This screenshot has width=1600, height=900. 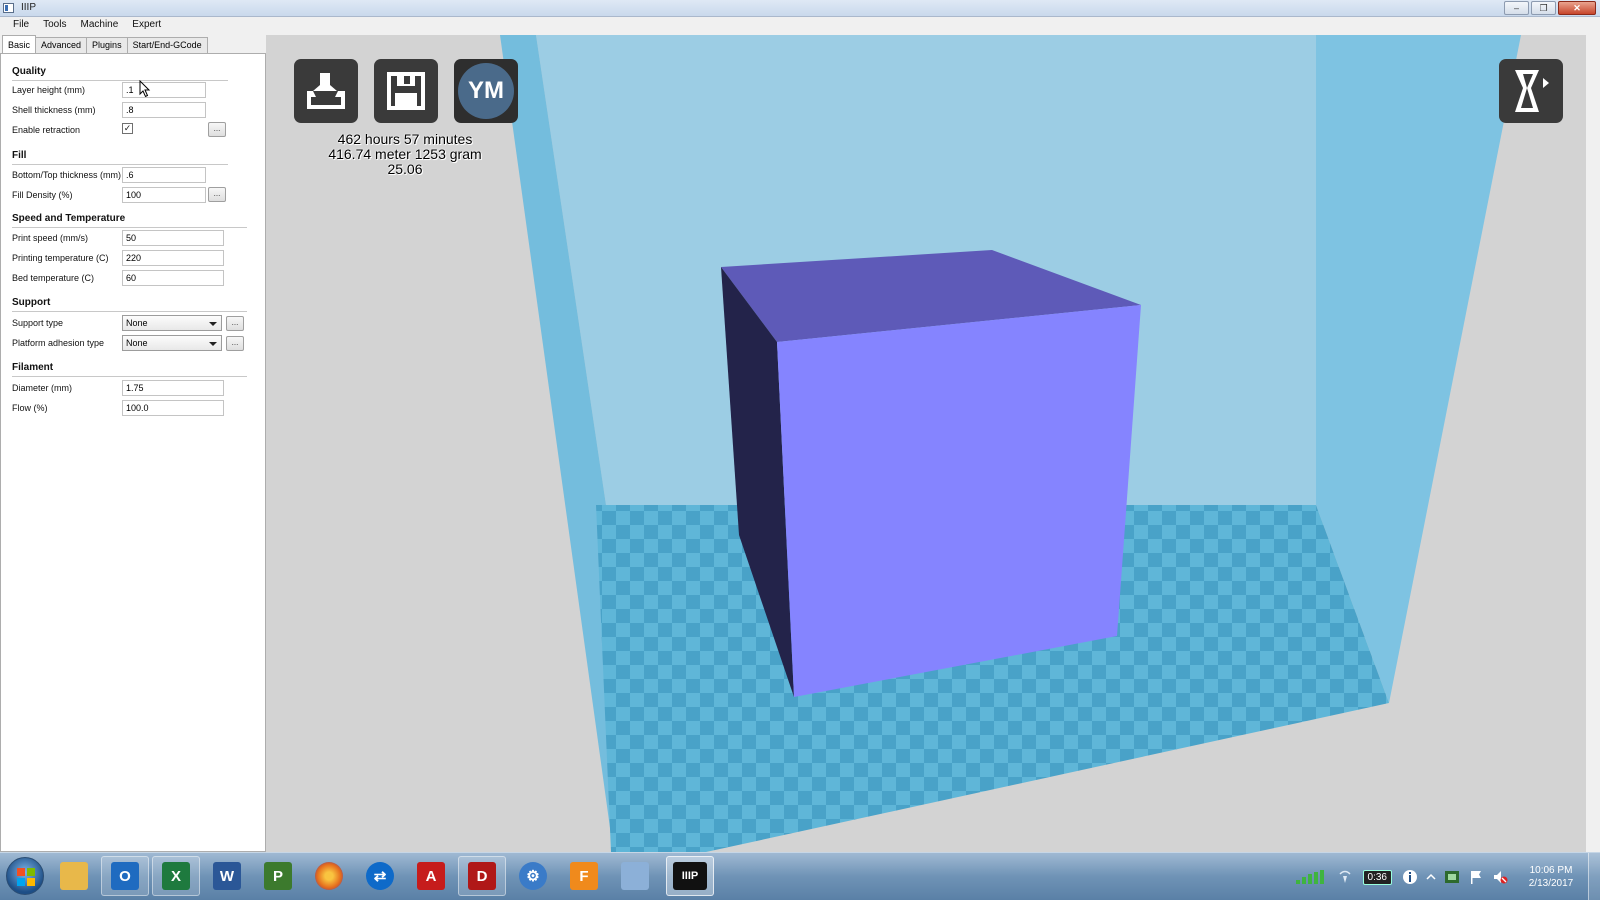 I want to click on taskbar-excel: X, so click(x=176, y=876).